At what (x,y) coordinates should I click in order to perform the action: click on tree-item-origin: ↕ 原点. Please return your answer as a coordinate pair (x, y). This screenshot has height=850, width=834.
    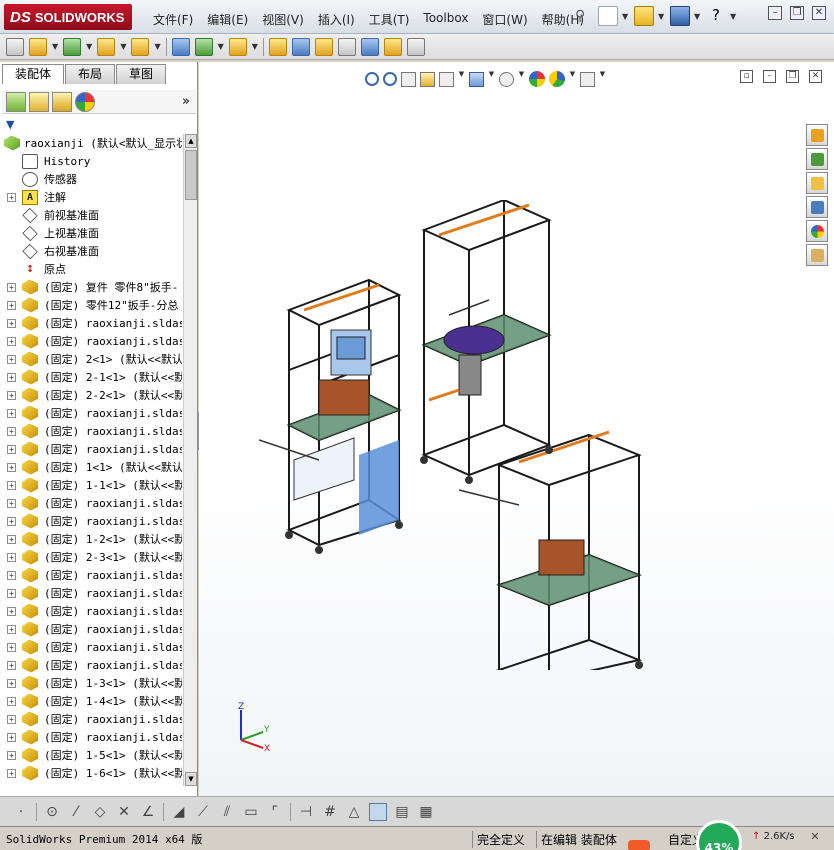
    Looking at the image, I should click on (91, 269).